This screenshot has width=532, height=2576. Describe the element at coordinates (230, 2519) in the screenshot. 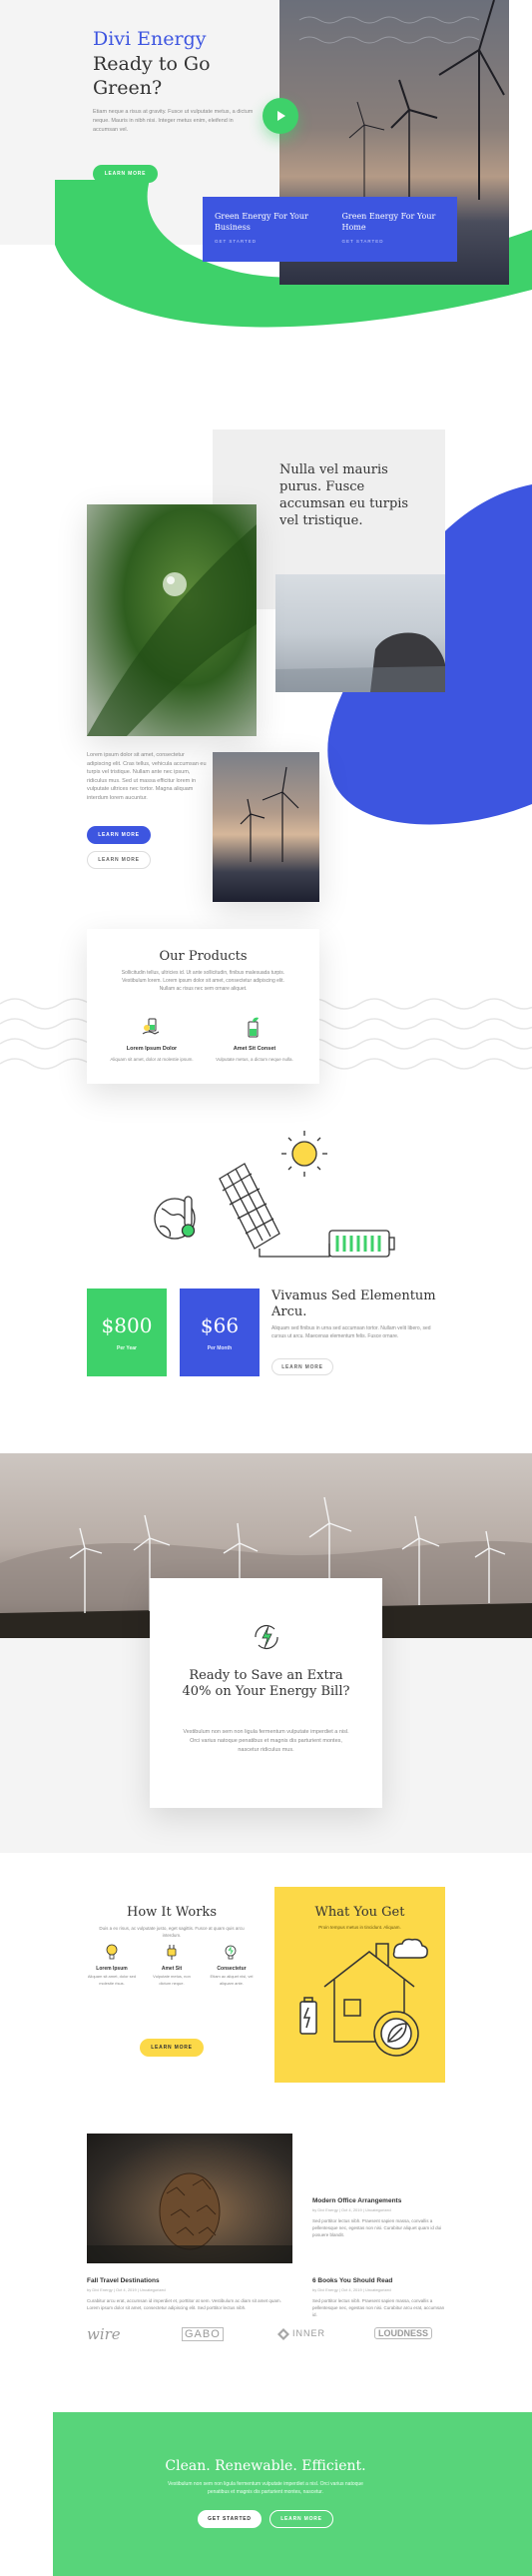

I see `footer-get-started-button: Get Started` at that location.